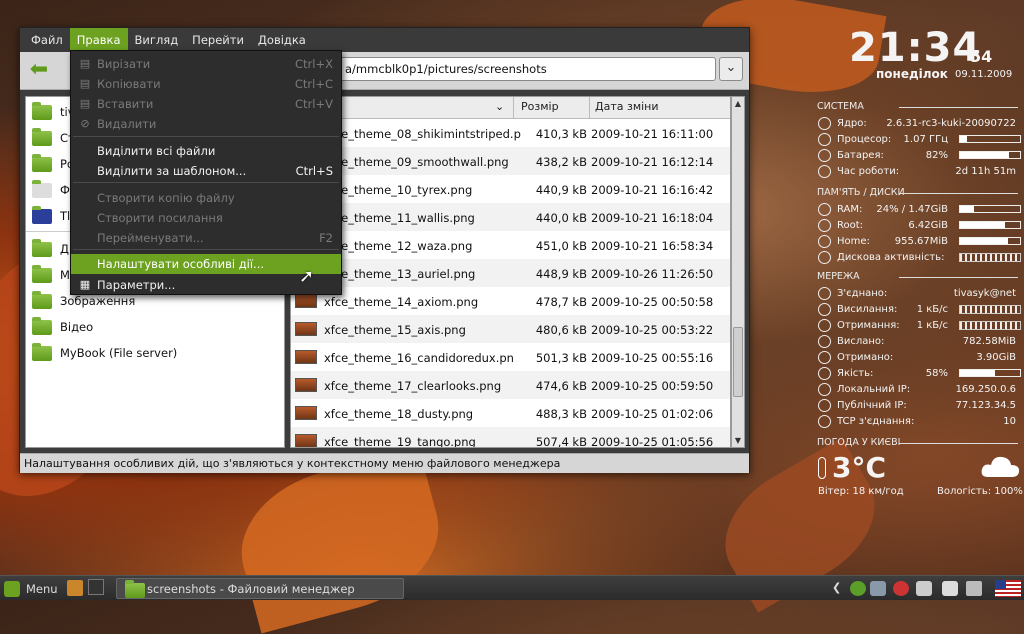 This screenshot has width=1024, height=634. Describe the element at coordinates (867, 309) in the screenshot. I see `conky-label: Висилання:` at that location.